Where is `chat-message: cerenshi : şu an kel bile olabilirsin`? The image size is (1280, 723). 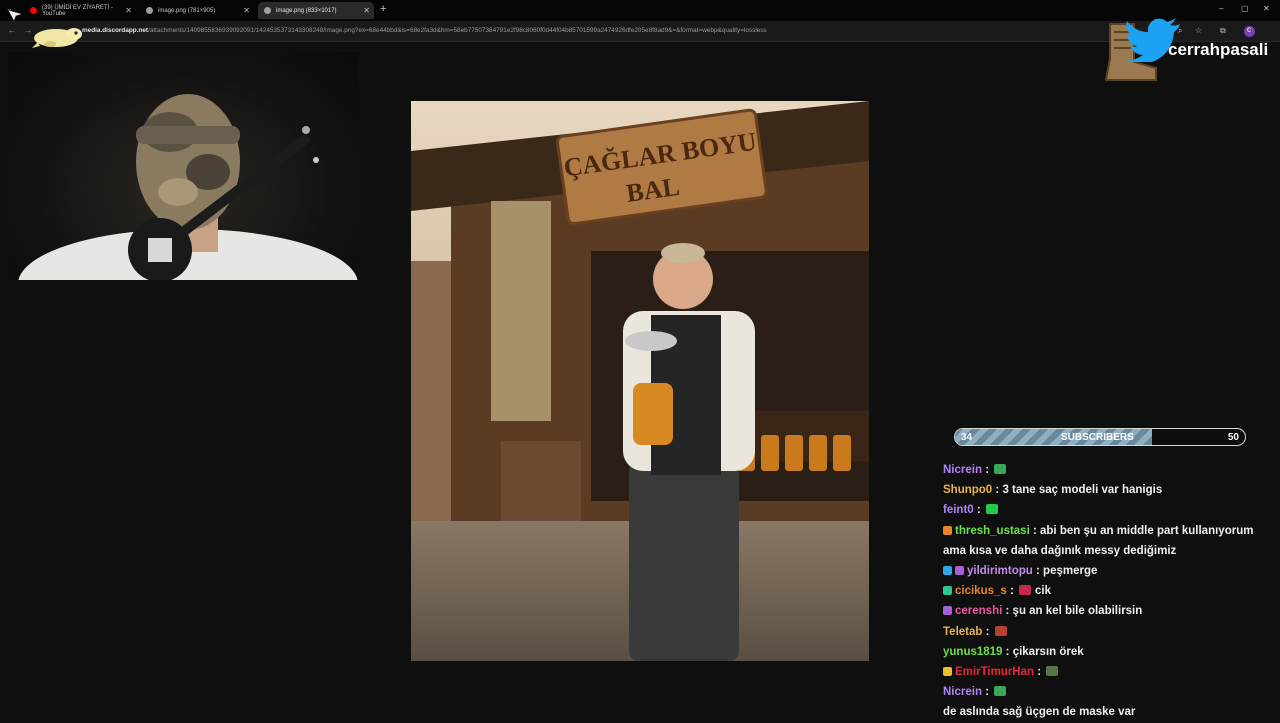 chat-message: cerenshi : şu an kel bile olabilirsin is located at coordinates (1110, 611).